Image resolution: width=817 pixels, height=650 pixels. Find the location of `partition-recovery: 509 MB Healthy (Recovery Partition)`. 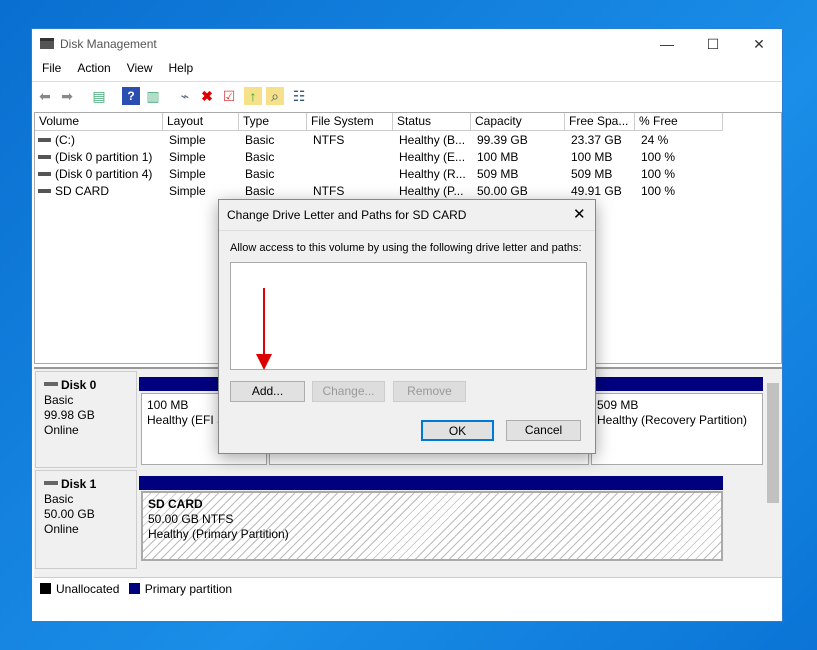

partition-recovery: 509 MB Healthy (Recovery Partition) is located at coordinates (677, 429).